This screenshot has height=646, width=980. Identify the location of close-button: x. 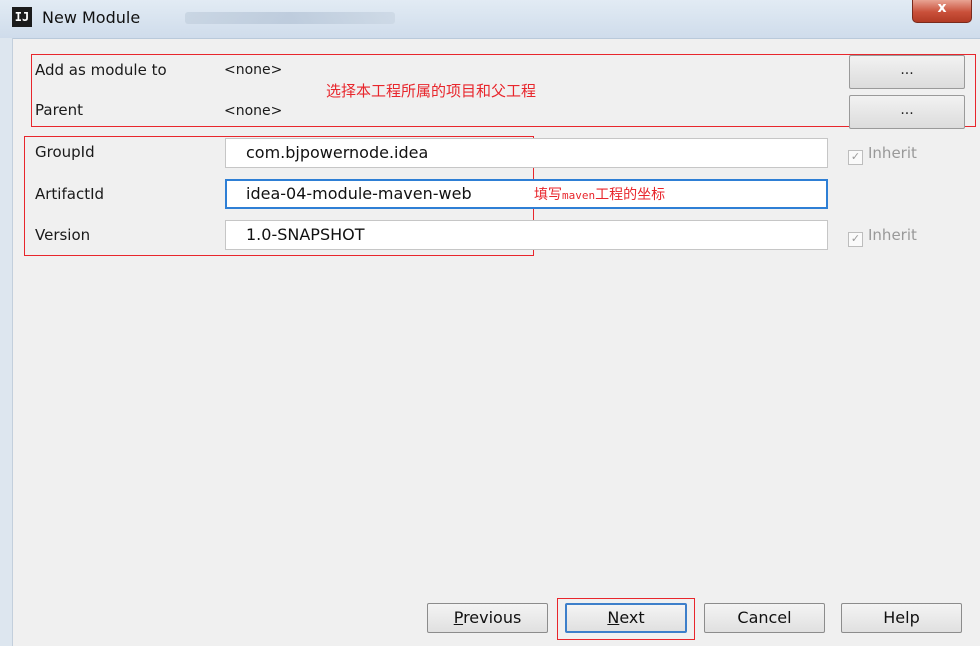
(942, 11).